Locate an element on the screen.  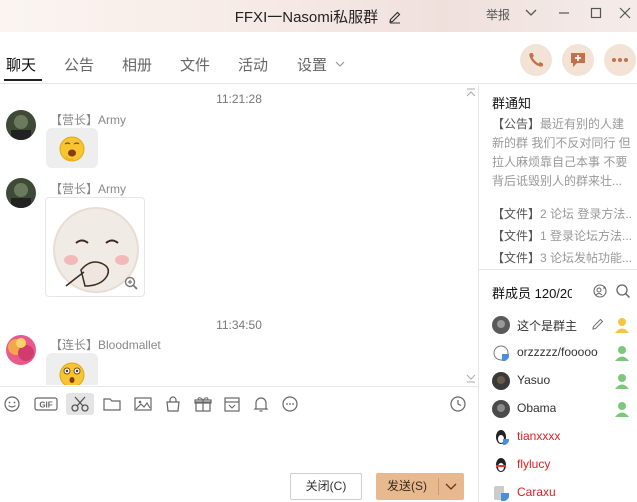
svg-text: GIF is located at coordinates (45, 405).